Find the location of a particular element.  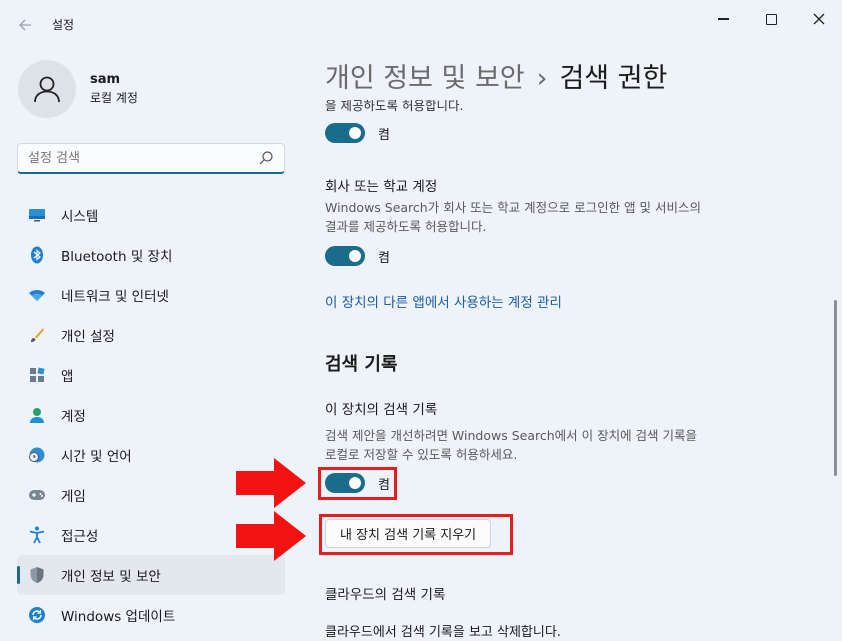

cloud-search-history-description: 클라우드에서 검색 기록을 보고 삭제합니다. is located at coordinates (443, 632).